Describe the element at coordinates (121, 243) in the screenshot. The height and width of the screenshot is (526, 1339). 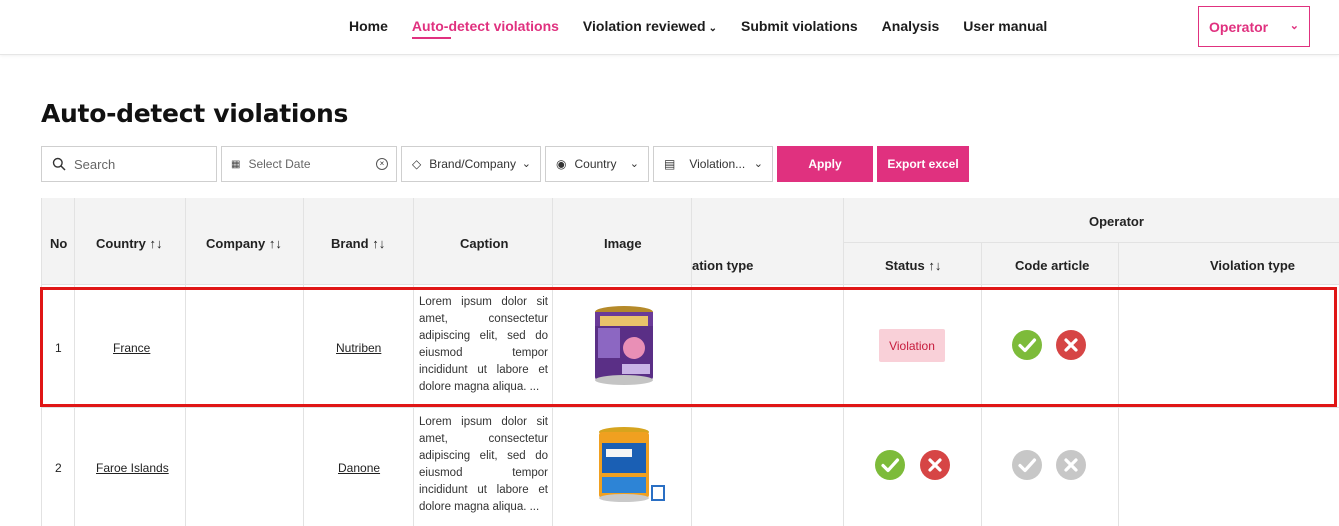
I see `header-country-label: Country` at that location.